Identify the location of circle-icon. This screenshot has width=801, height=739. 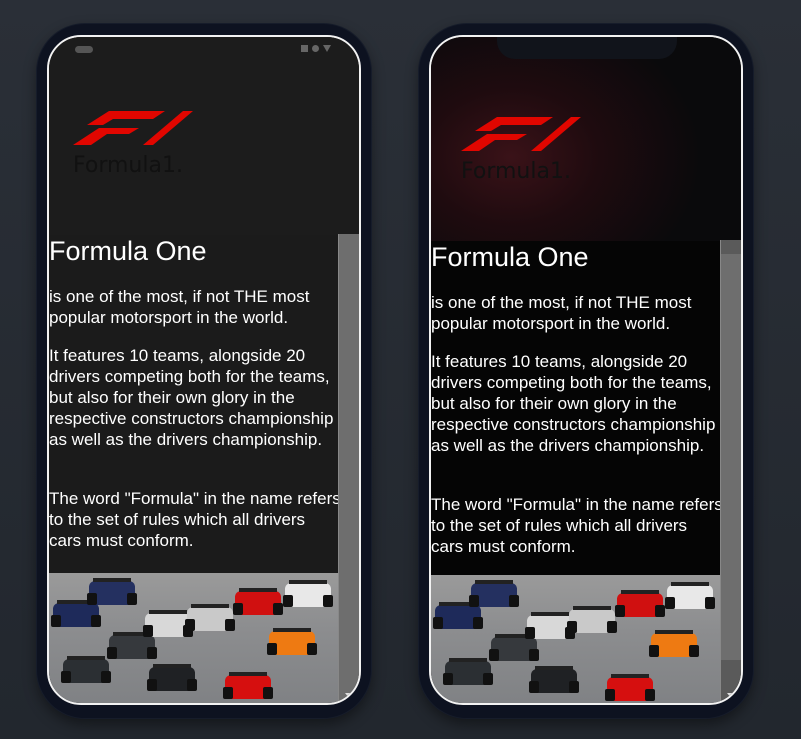
(315, 48).